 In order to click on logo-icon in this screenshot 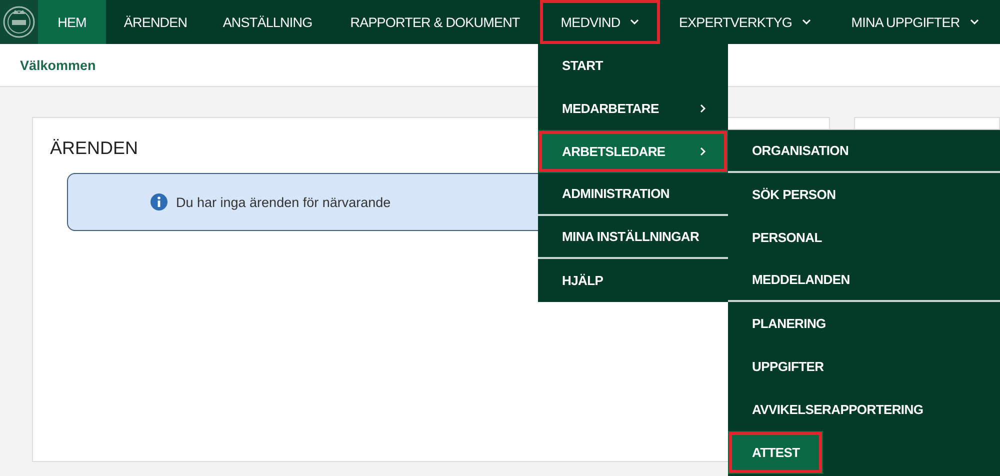, I will do `click(19, 22)`.